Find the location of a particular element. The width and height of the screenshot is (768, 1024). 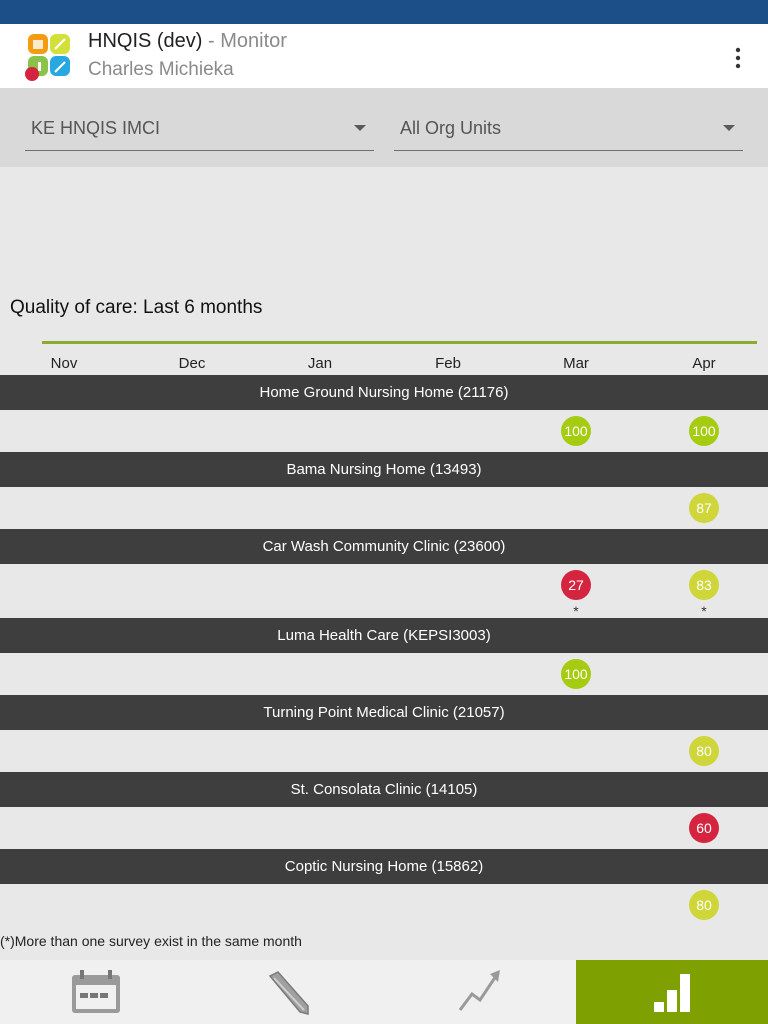

filter-bar: KE HNQIS IMCI All Org Units is located at coordinates (384, 127).